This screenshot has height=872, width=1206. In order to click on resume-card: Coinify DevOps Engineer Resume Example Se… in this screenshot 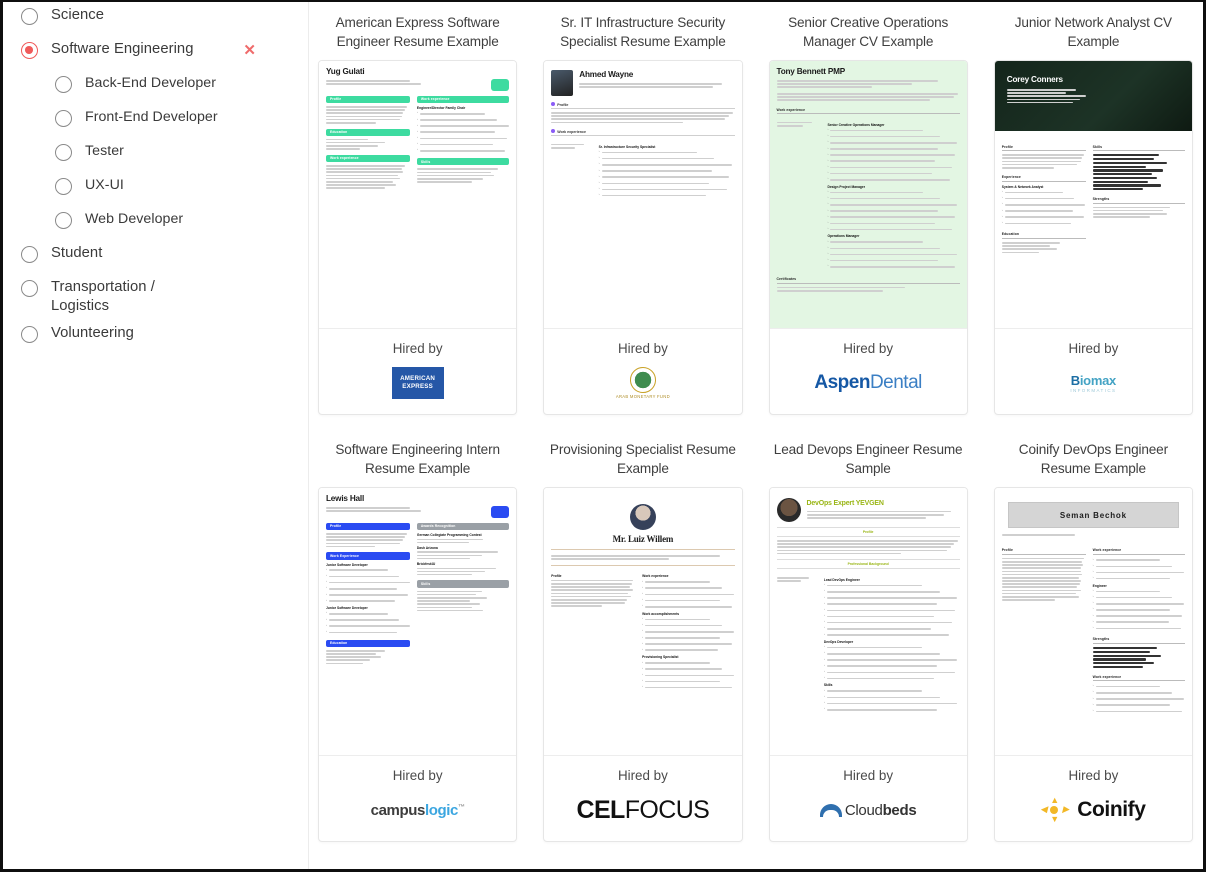, I will do `click(1093, 637)`.